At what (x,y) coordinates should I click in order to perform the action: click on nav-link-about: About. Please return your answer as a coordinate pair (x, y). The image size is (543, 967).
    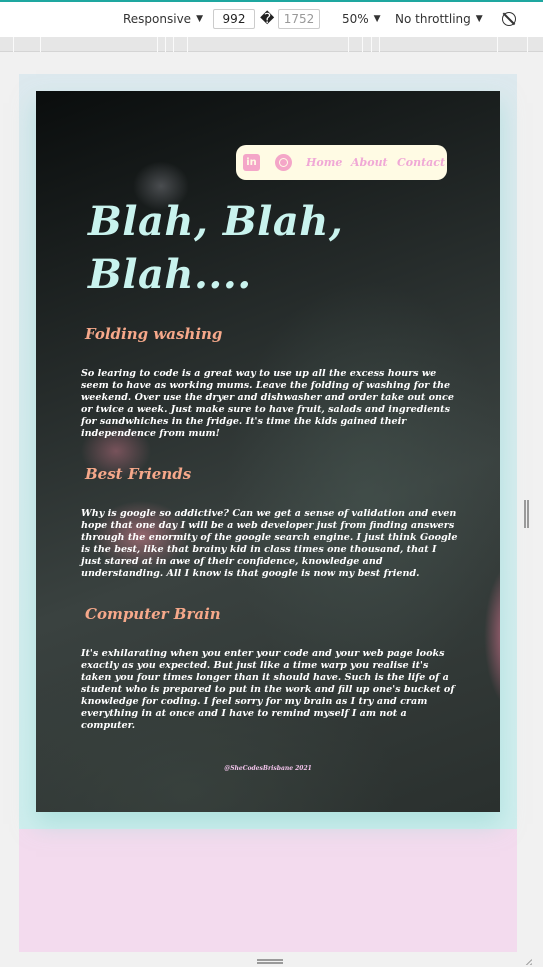
    Looking at the image, I should click on (369, 162).